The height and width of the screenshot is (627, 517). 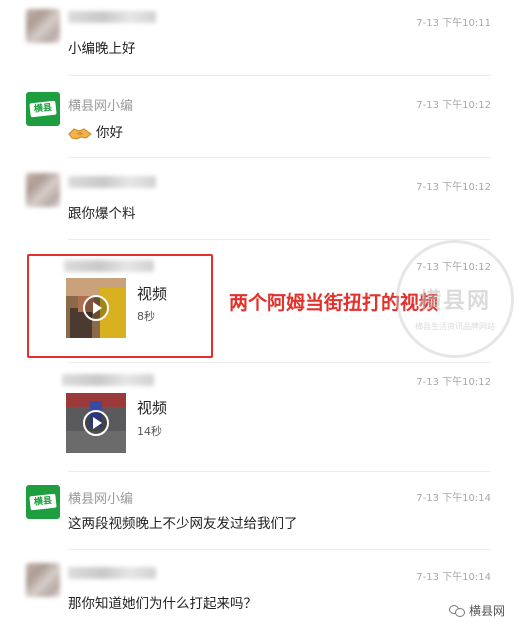 I want to click on highlight-box, so click(x=120, y=306).